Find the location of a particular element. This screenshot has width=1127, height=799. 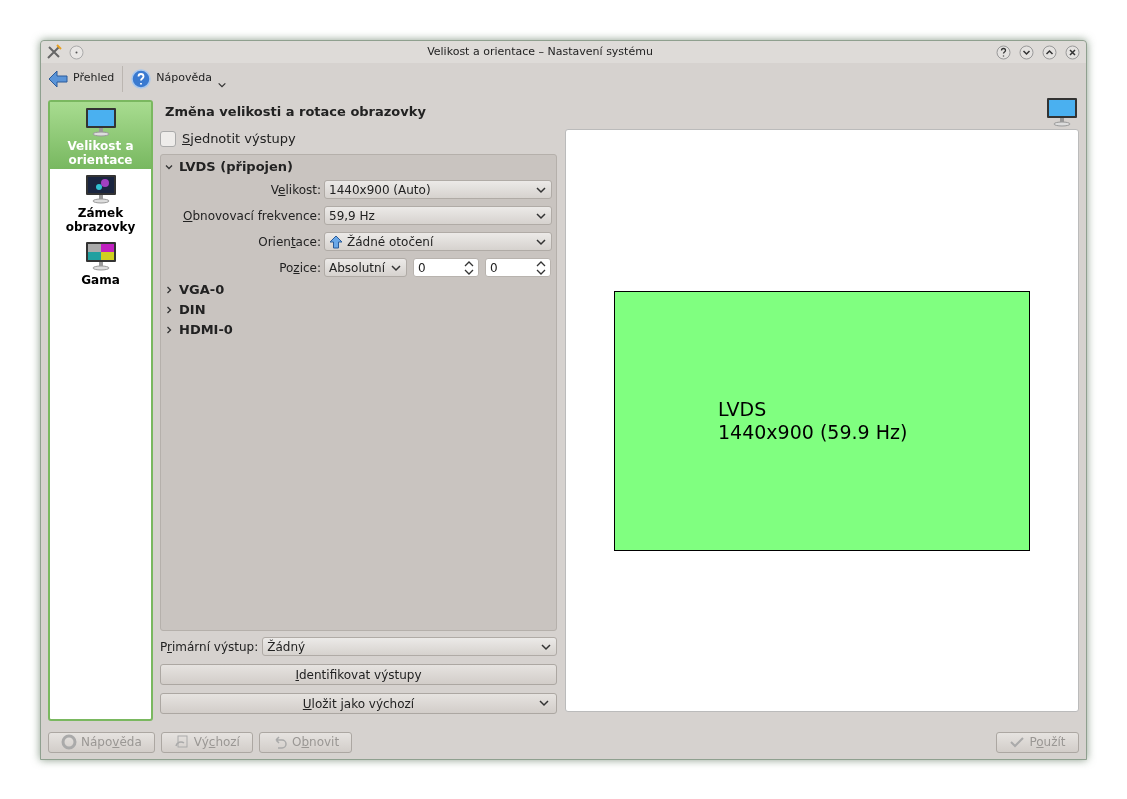

checkmark-icon is located at coordinates (1017, 742).